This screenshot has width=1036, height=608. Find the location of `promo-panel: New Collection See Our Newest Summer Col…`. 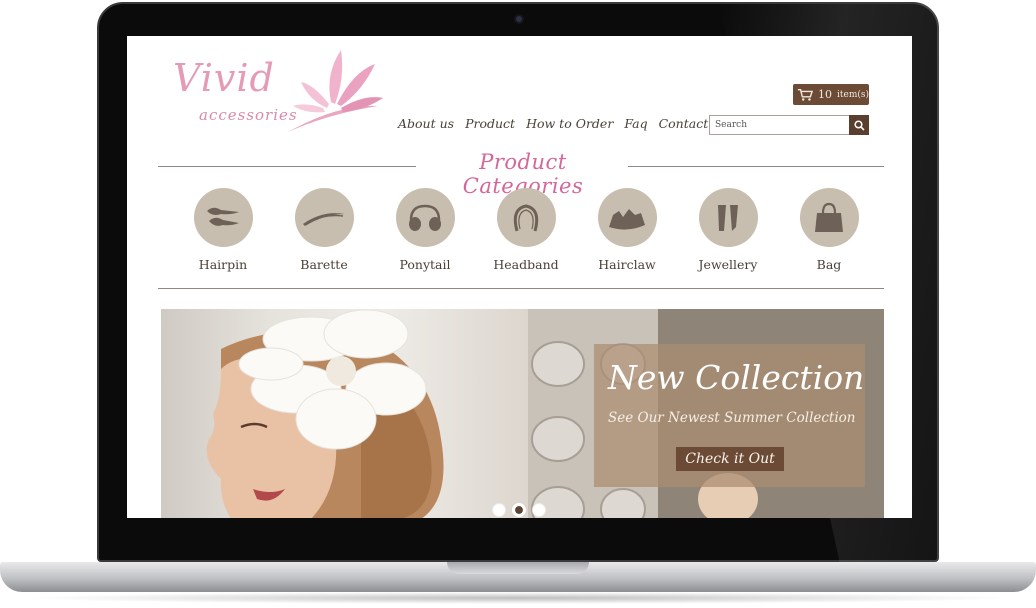

promo-panel: New Collection See Our Newest Summer Col… is located at coordinates (729, 415).